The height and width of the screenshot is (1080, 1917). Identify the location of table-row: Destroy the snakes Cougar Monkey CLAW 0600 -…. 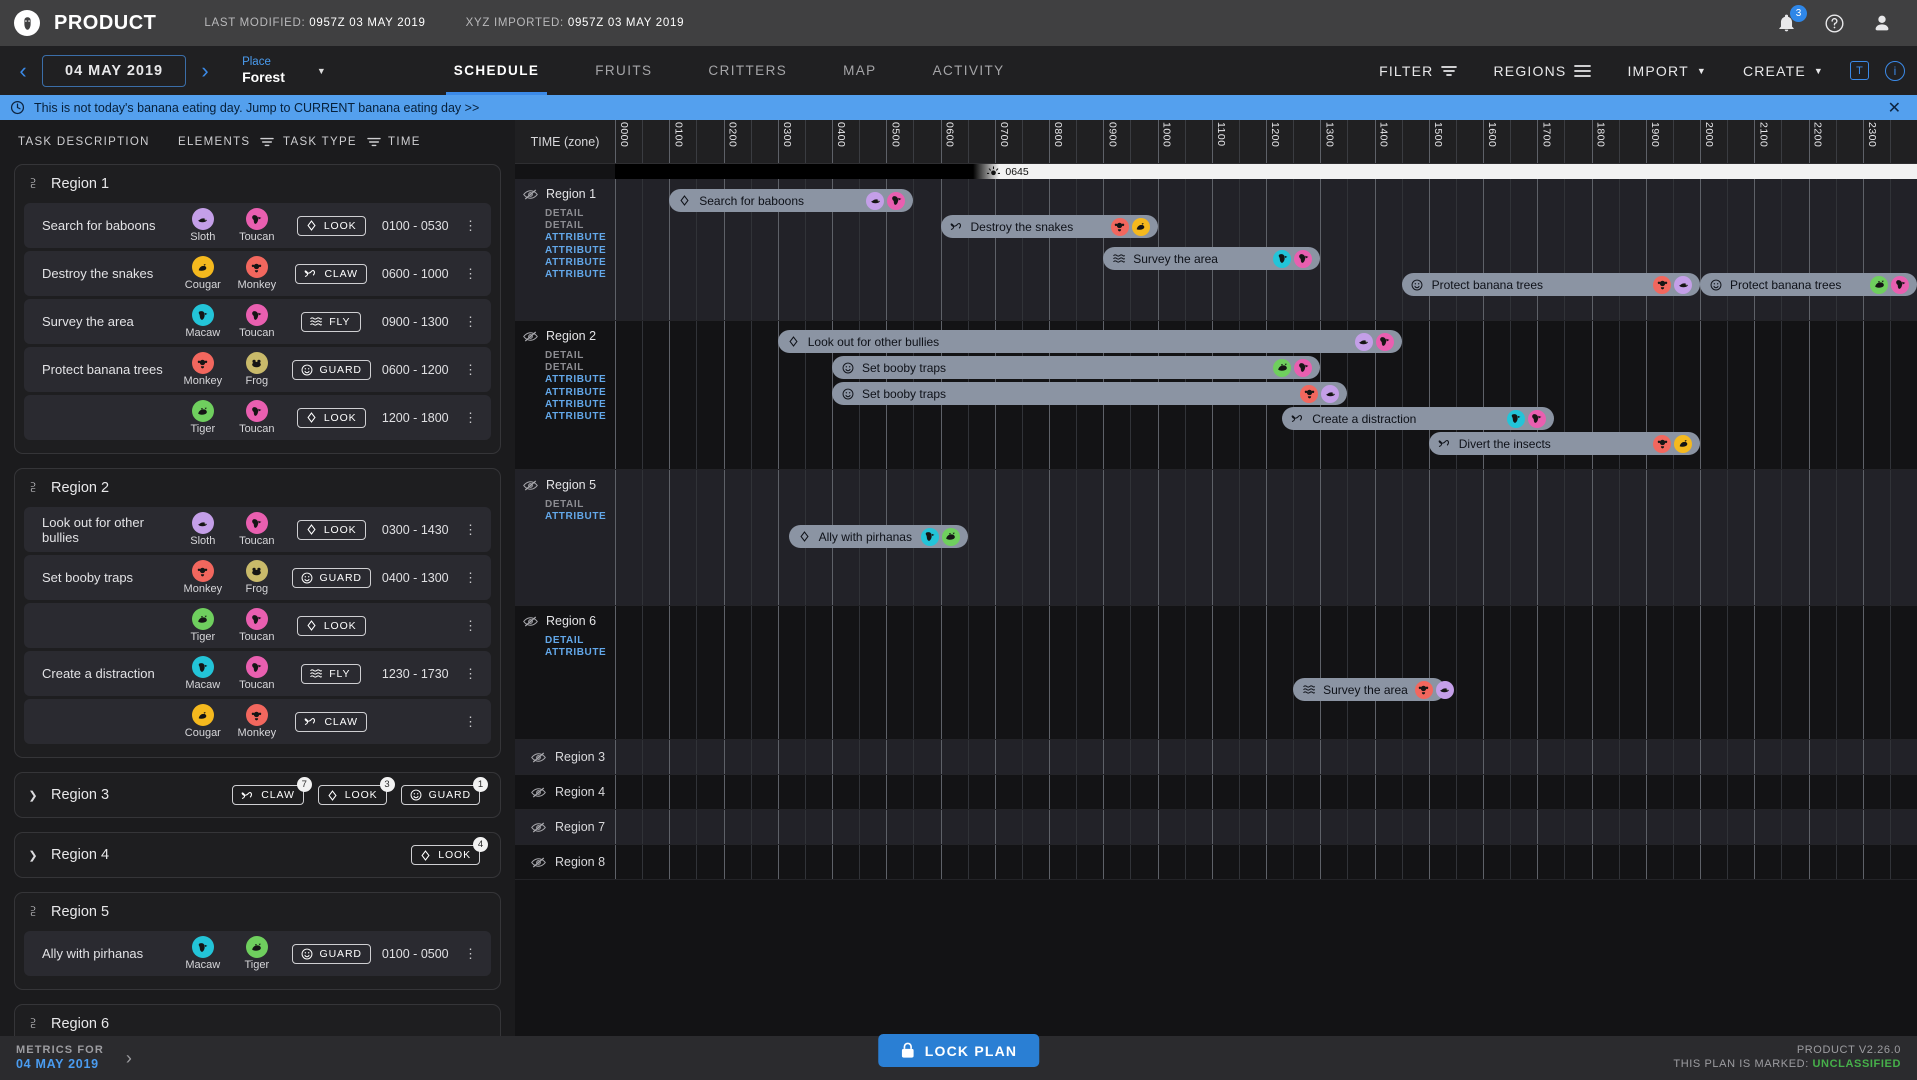
(257, 273).